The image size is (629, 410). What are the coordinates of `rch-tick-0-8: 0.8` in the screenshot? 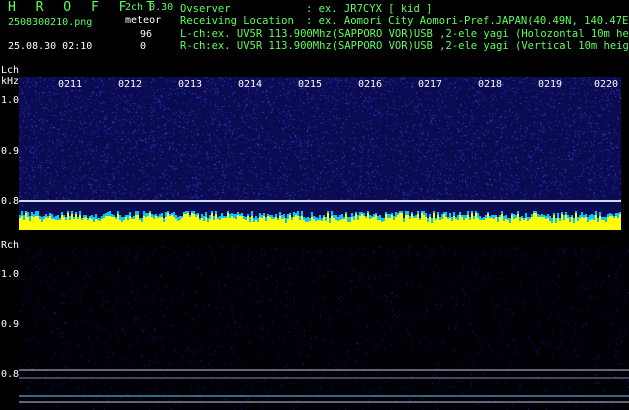 It's located at (10, 374).